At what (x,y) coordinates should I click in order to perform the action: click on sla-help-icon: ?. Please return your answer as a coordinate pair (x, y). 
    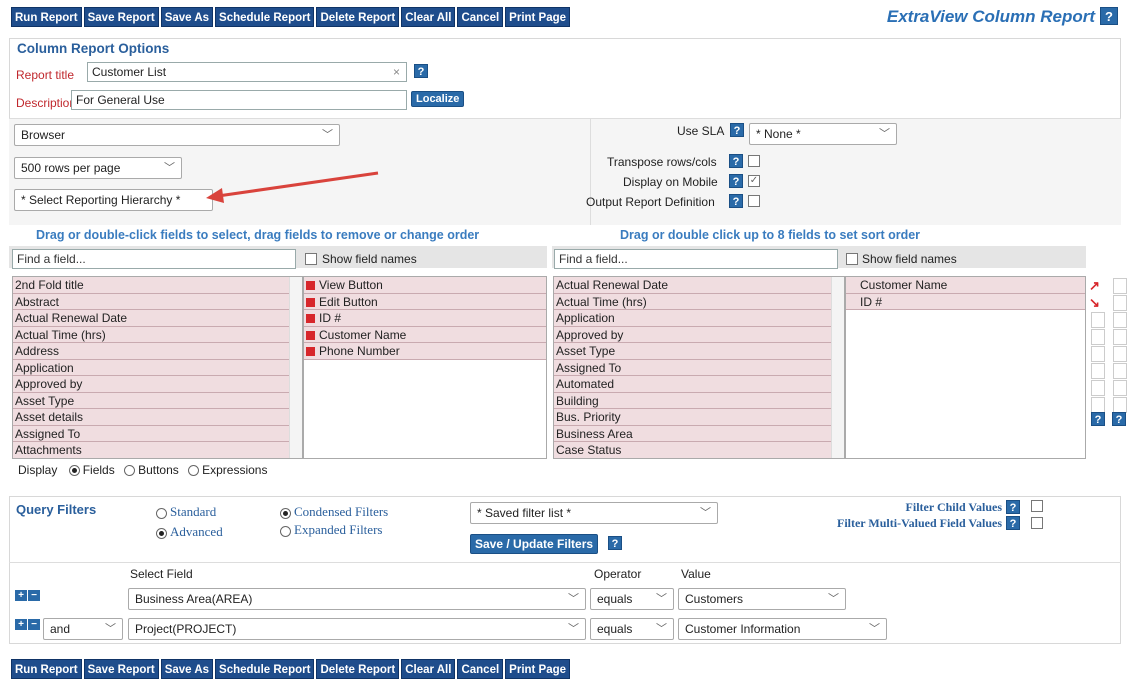
    Looking at the image, I should click on (737, 130).